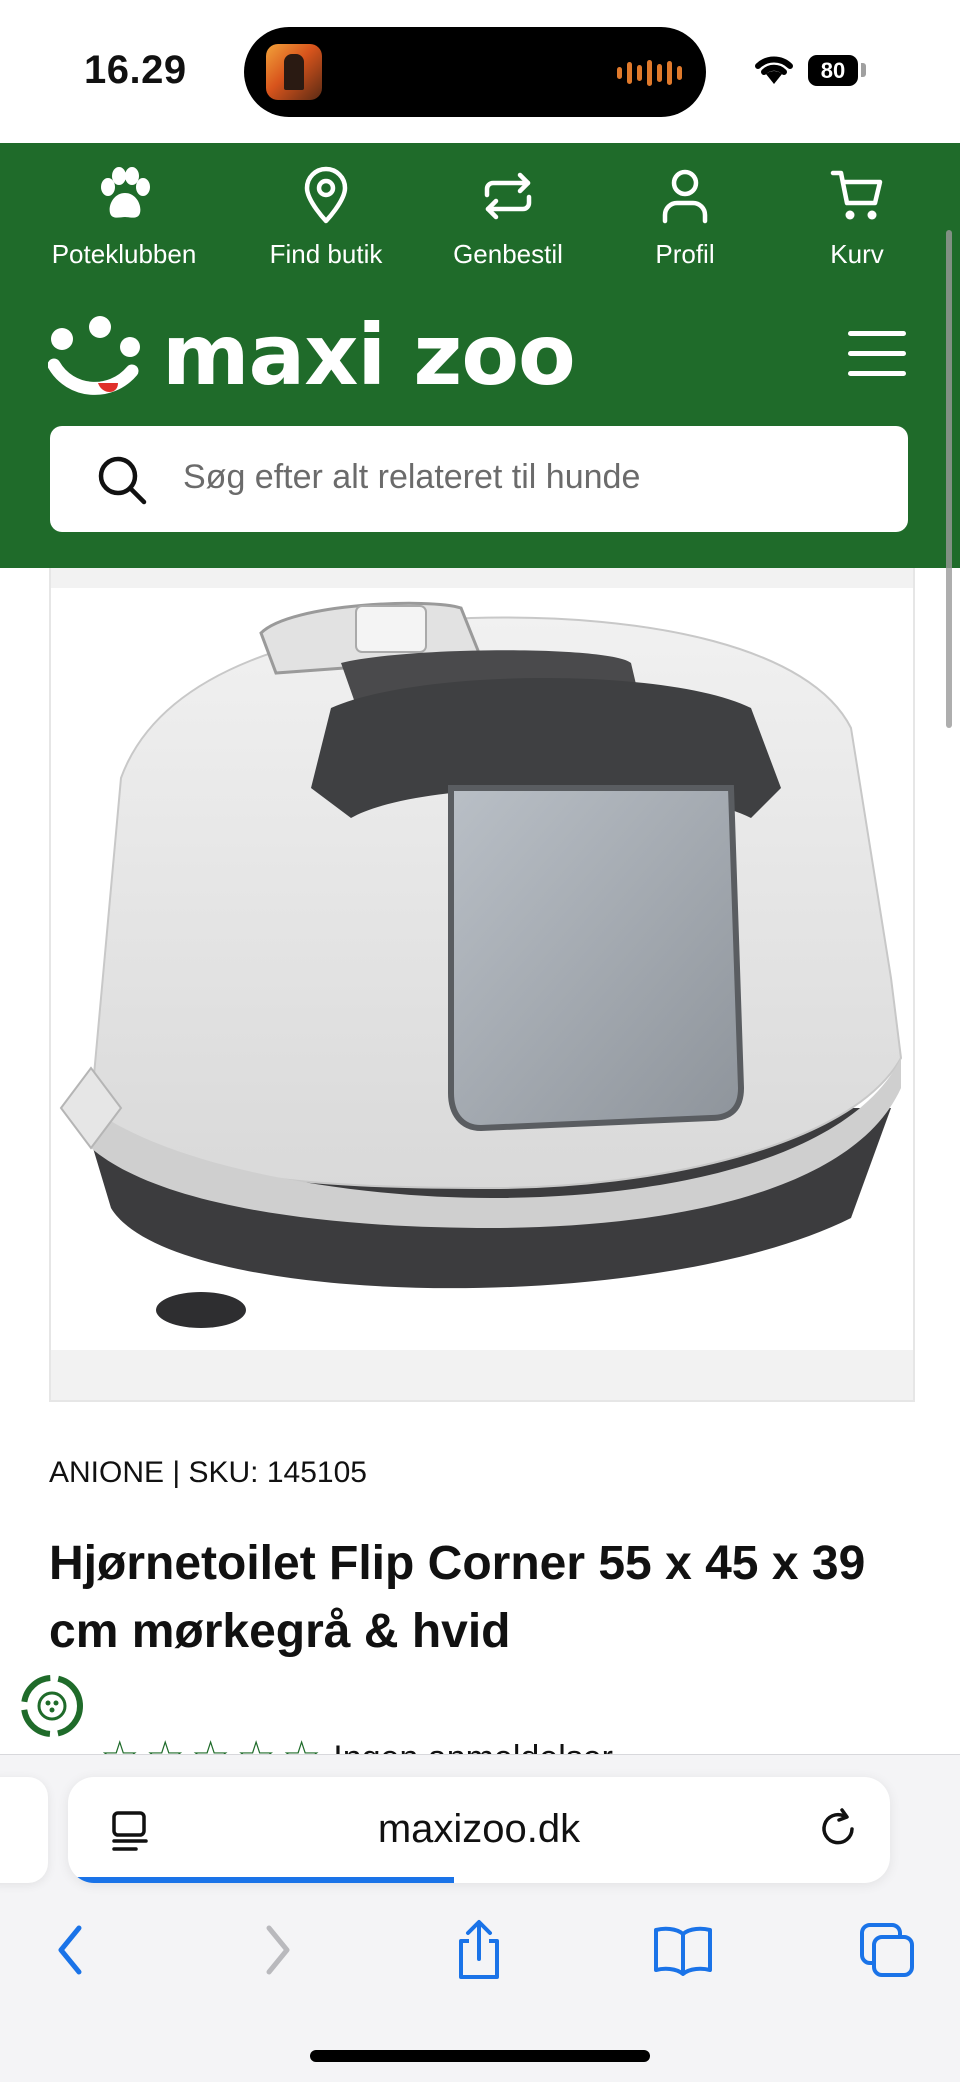  Describe the element at coordinates (685, 196) in the screenshot. I see `user-icon` at that location.